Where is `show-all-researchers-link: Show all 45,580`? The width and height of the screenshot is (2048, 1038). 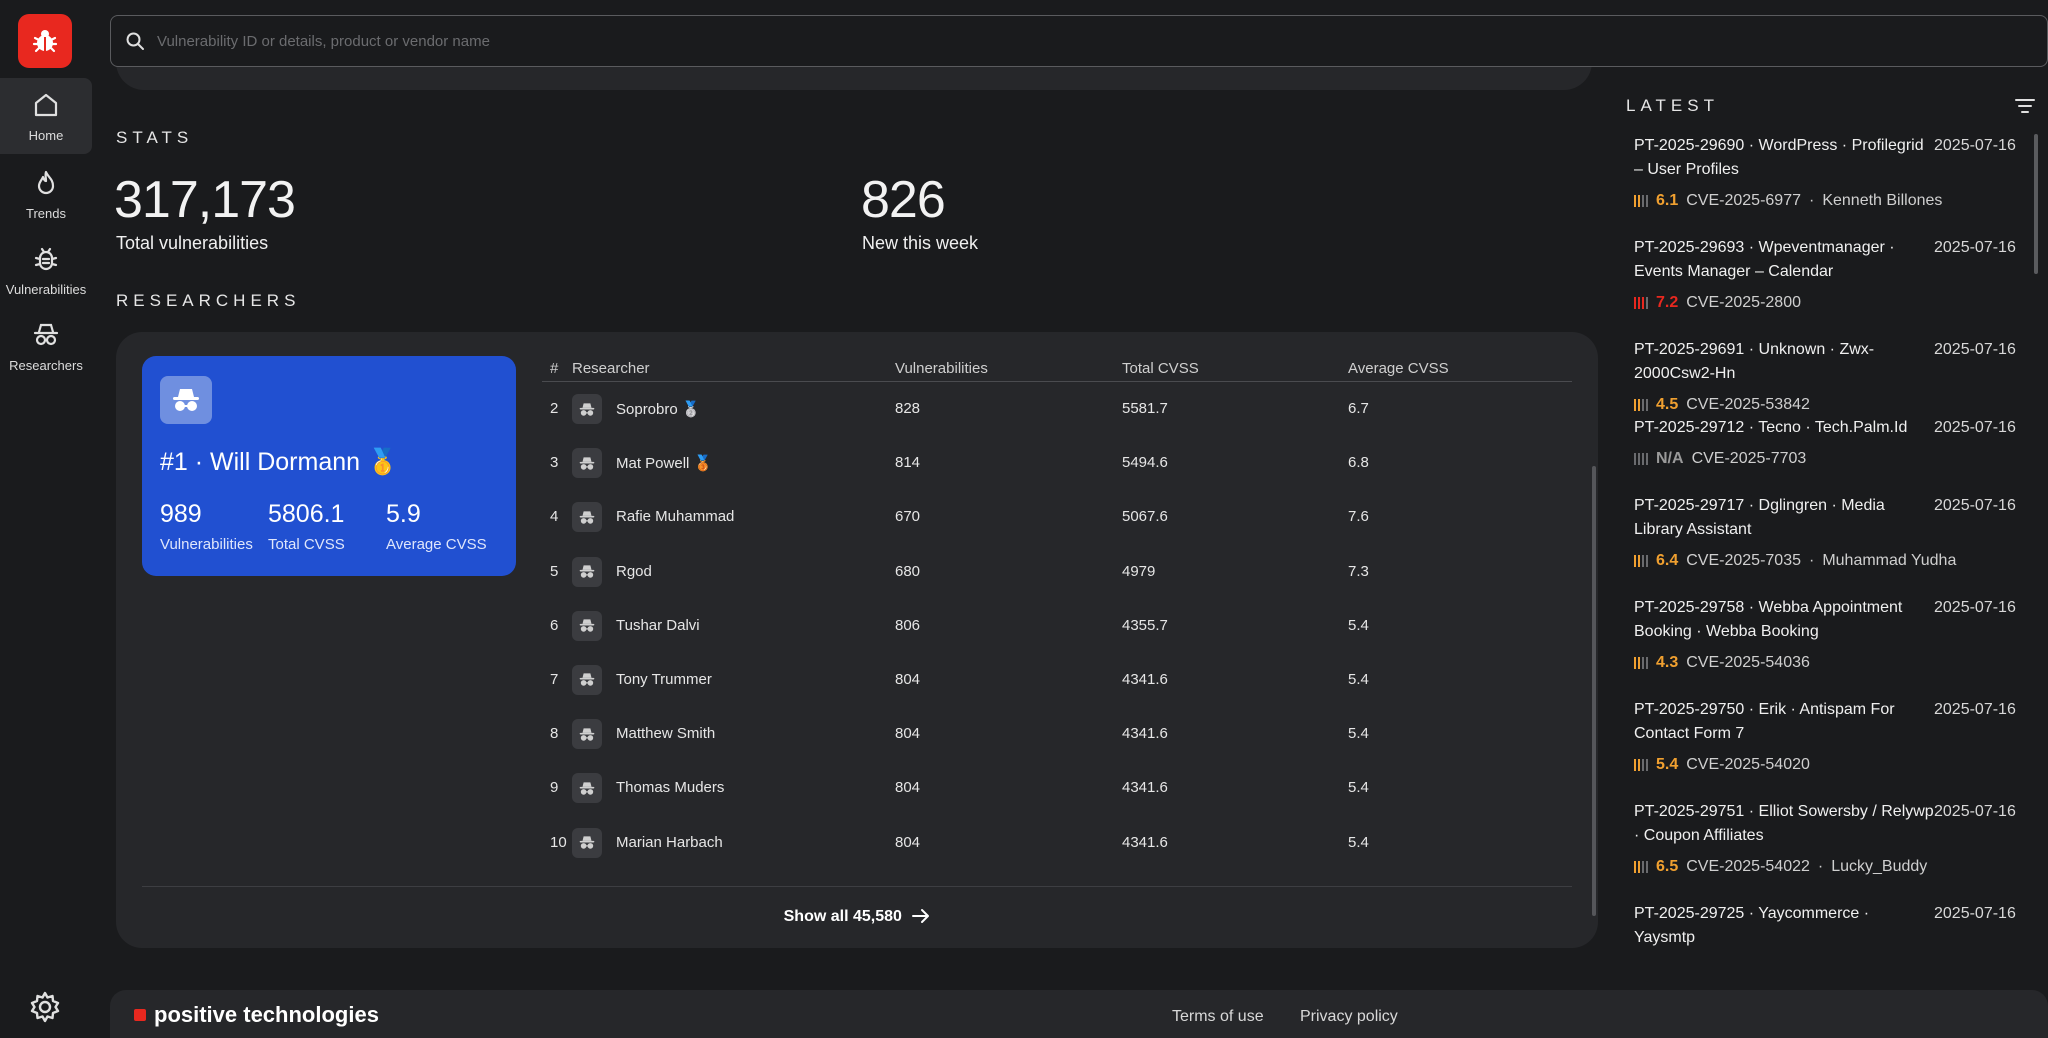
show-all-researchers-link: Show all 45,580 is located at coordinates (857, 917).